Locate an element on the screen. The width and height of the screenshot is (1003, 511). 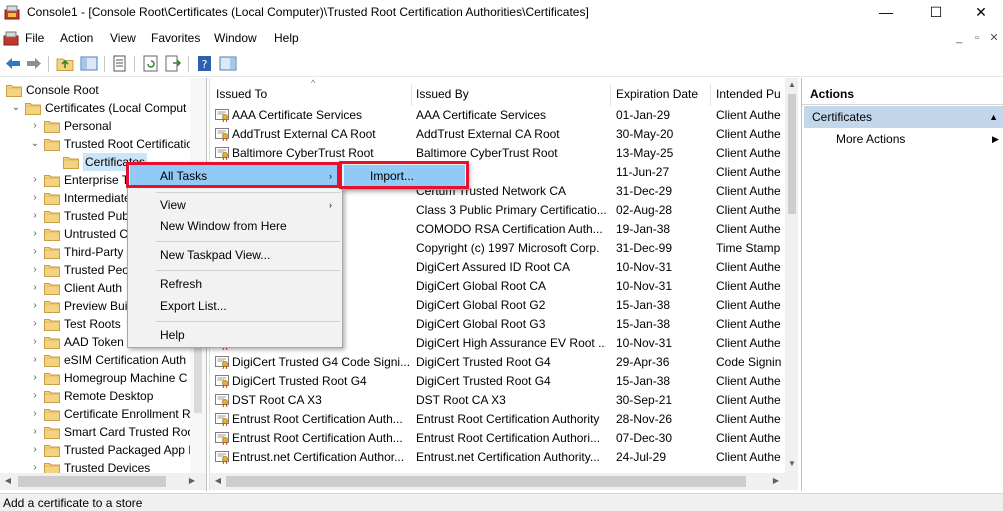
show-hide-tree-icon is located at coordinates (89, 63).